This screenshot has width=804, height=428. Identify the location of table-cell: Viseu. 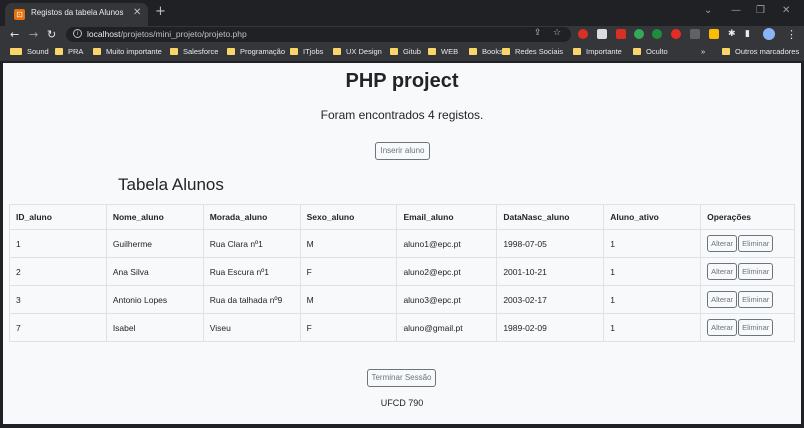
(251, 327).